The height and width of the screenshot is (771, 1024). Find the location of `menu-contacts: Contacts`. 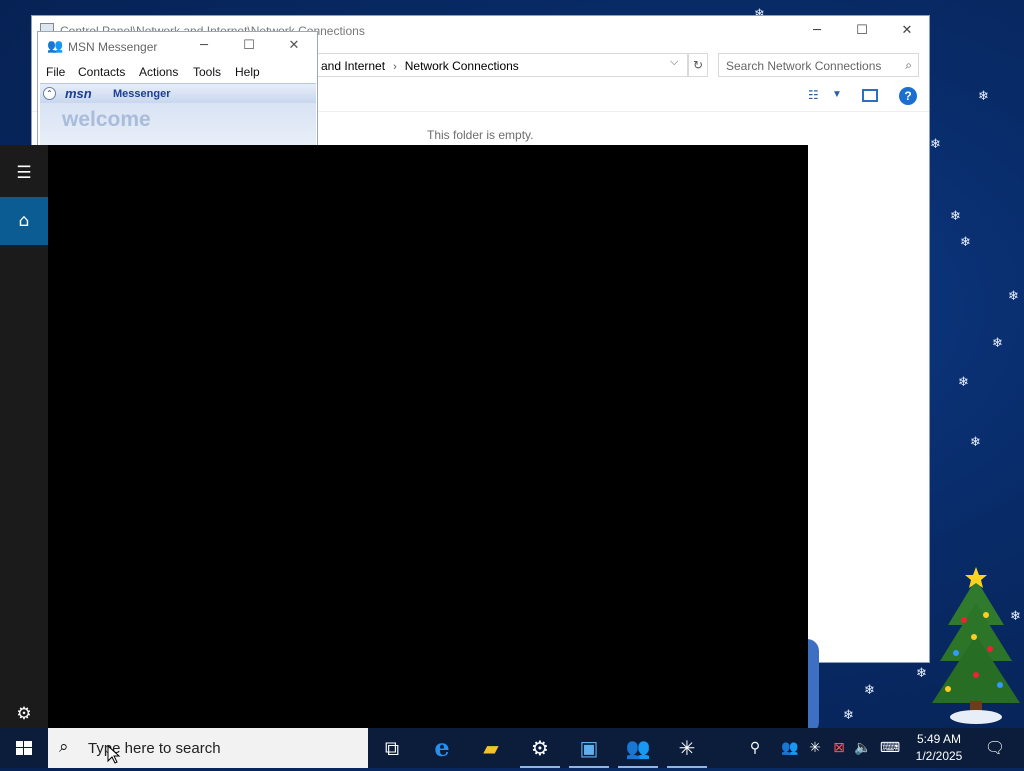

menu-contacts: Contacts is located at coordinates (101, 72).